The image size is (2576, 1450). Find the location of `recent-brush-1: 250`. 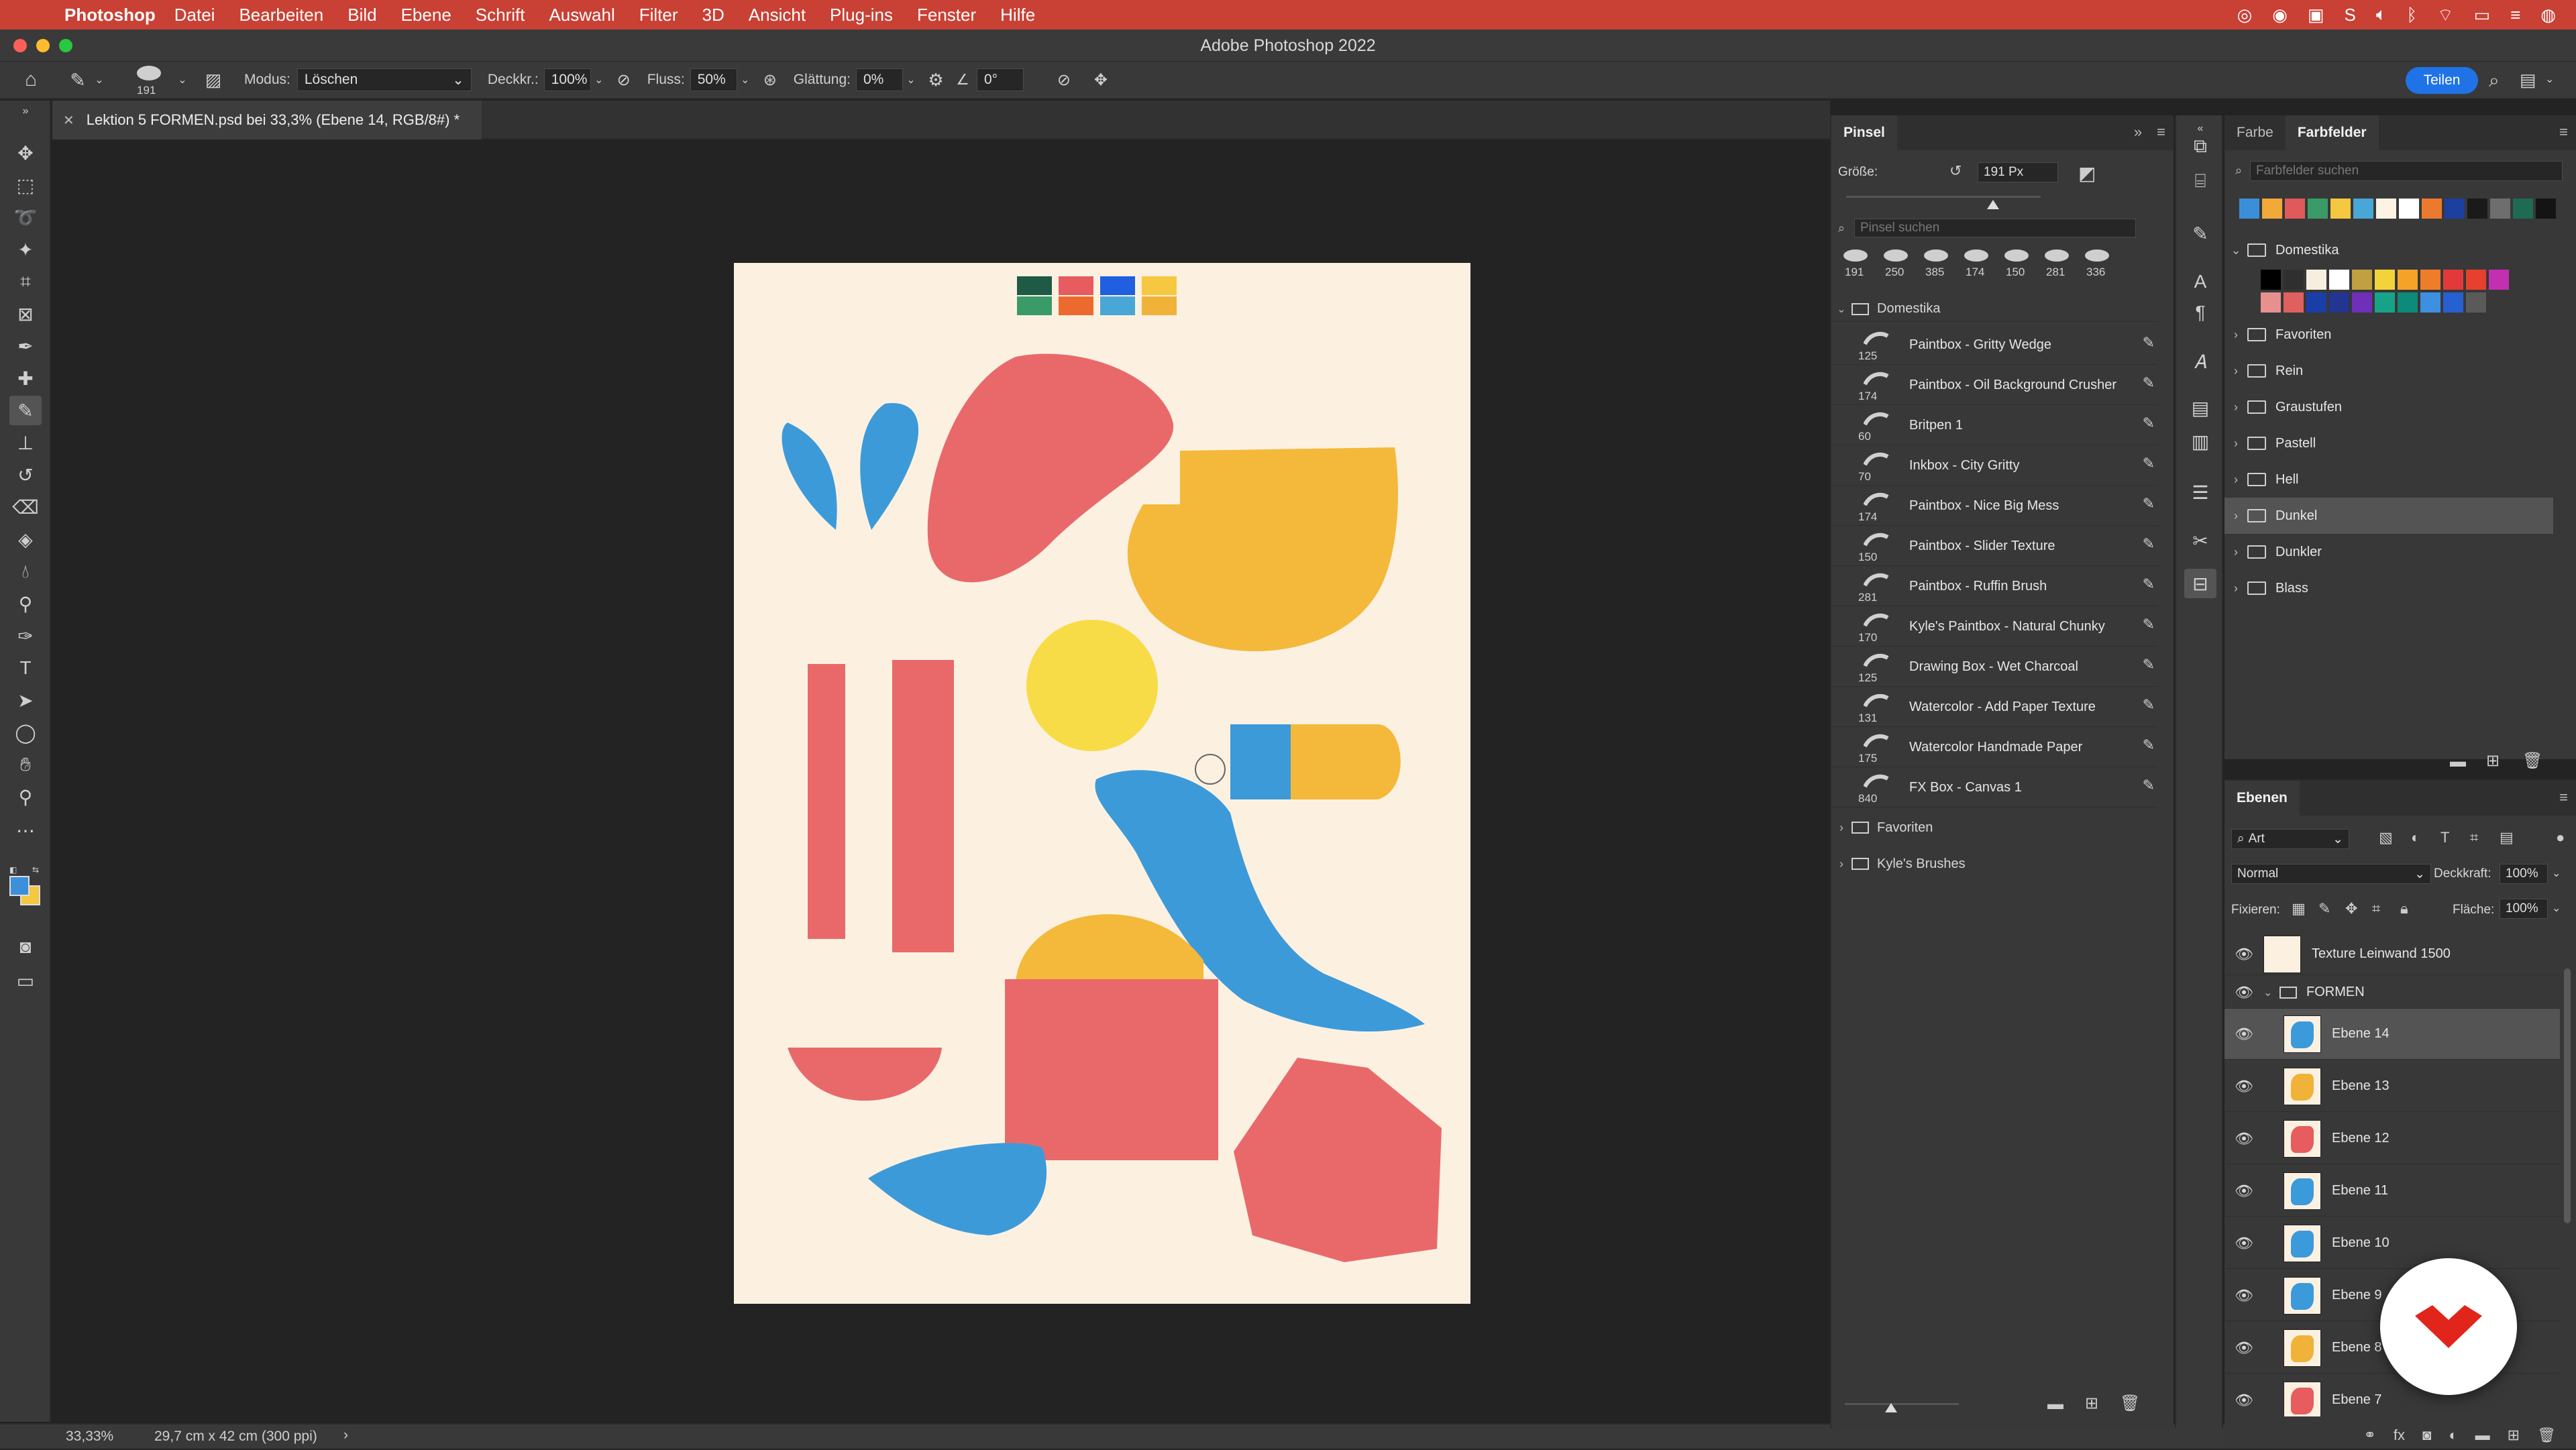

recent-brush-1: 250 is located at coordinates (1896, 263).